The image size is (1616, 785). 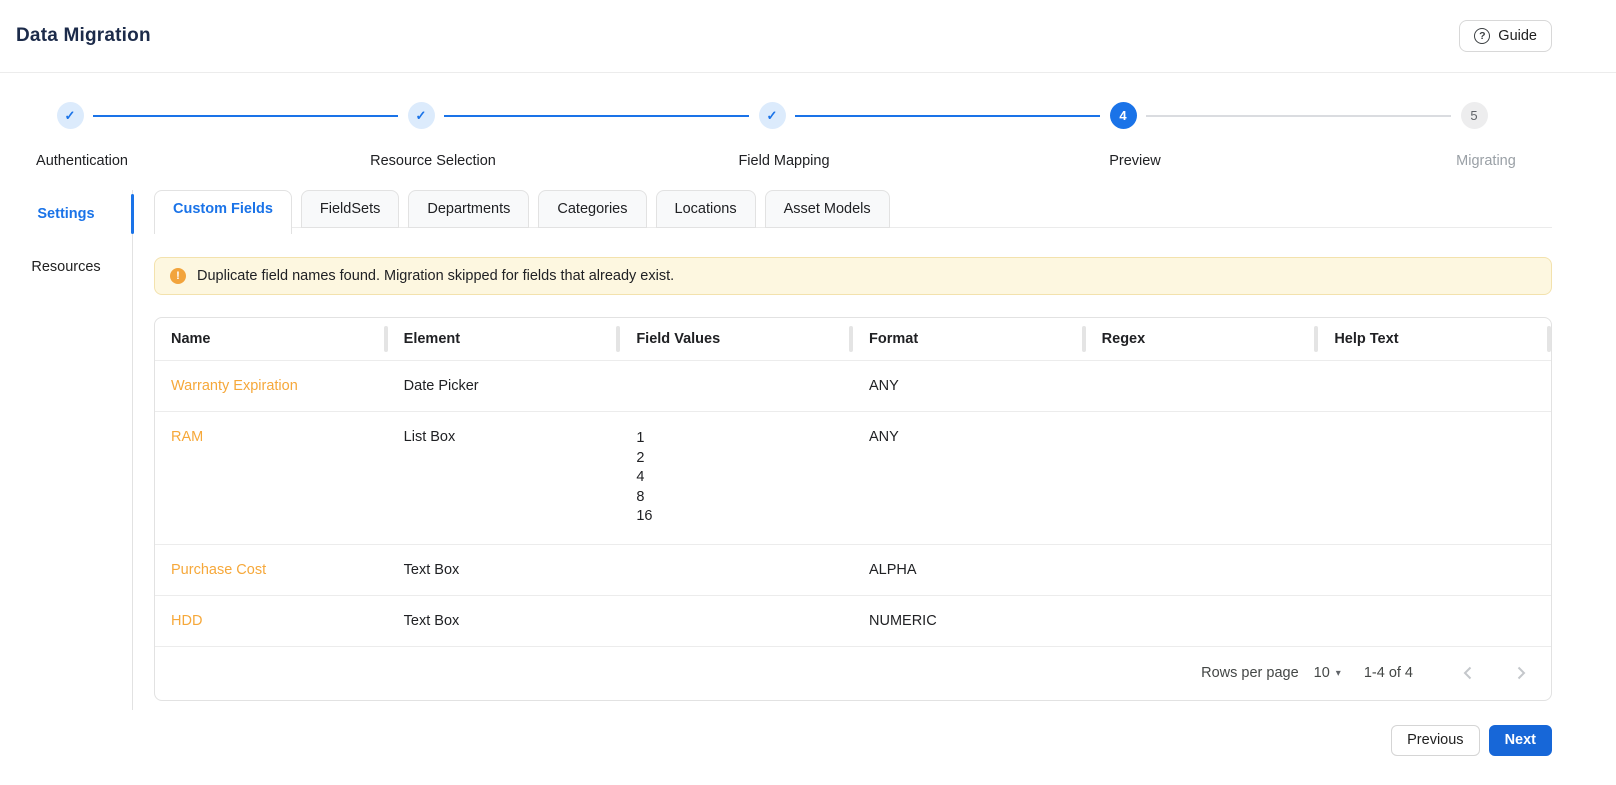 What do you see at coordinates (1517, 36) in the screenshot?
I see `guide-button-label: Guide` at bounding box center [1517, 36].